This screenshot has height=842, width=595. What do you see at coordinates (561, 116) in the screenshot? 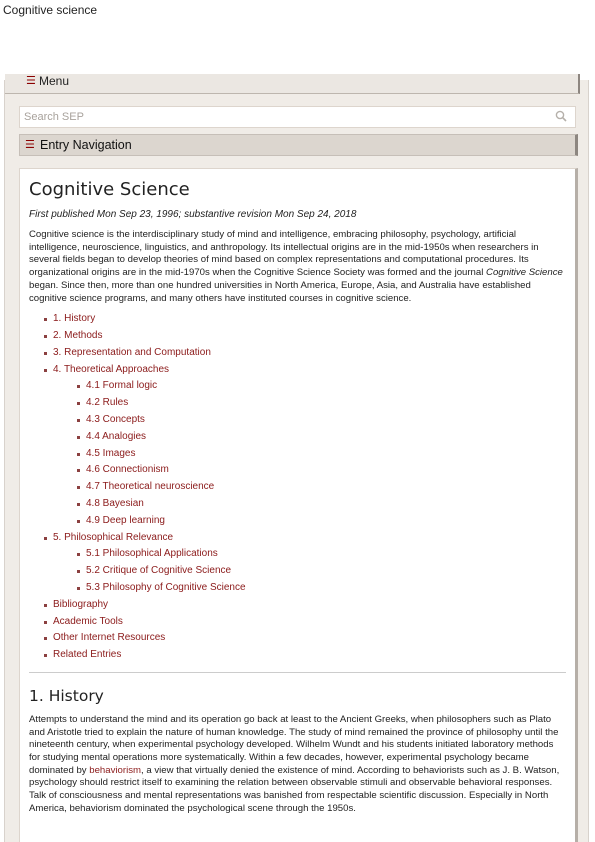
I see `search-icon` at bounding box center [561, 116].